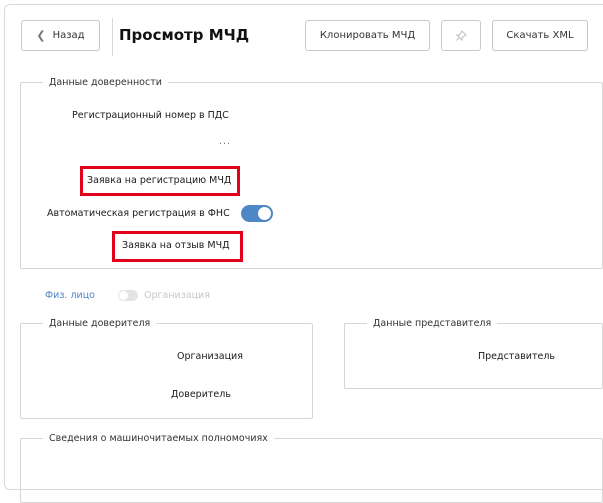 Image resolution: width=603 pixels, height=503 pixels. I want to click on person-type-toggle, so click(128, 295).